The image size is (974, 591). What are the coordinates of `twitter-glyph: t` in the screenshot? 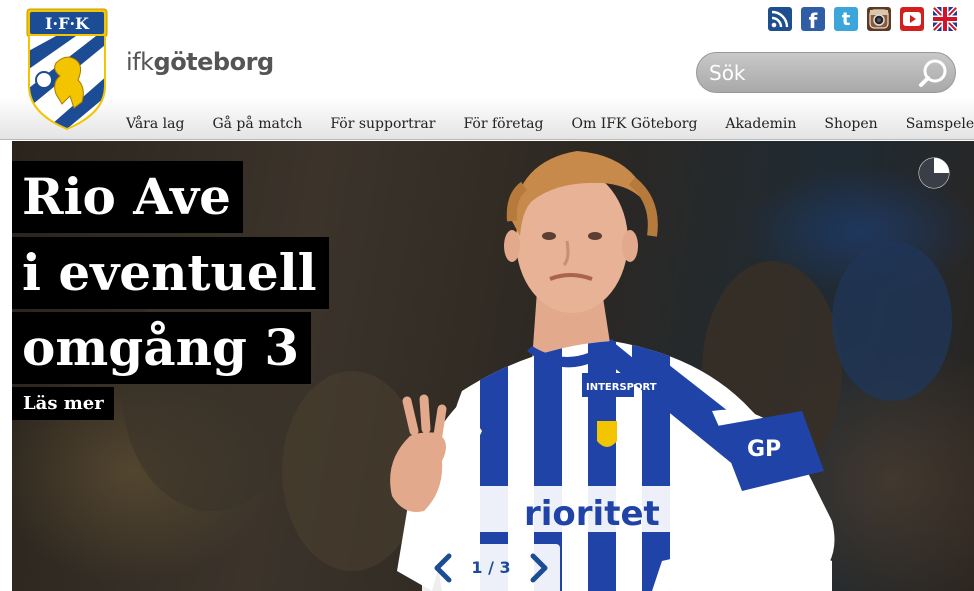 It's located at (846, 19).